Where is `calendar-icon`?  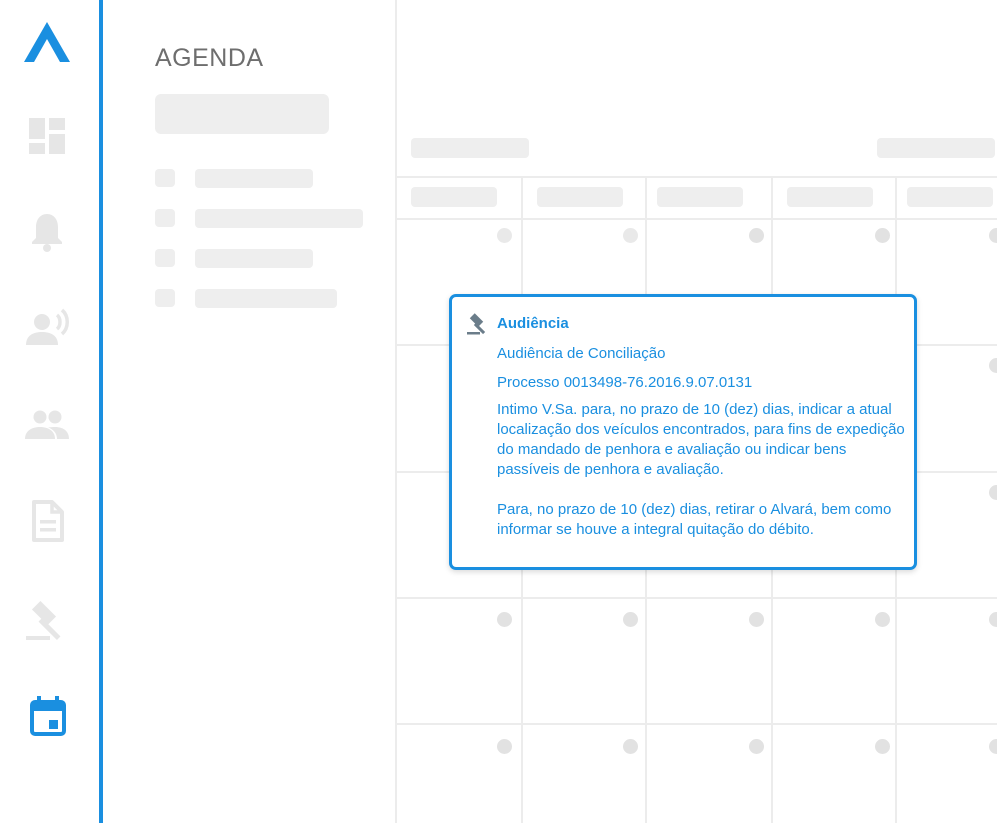 calendar-icon is located at coordinates (47, 719).